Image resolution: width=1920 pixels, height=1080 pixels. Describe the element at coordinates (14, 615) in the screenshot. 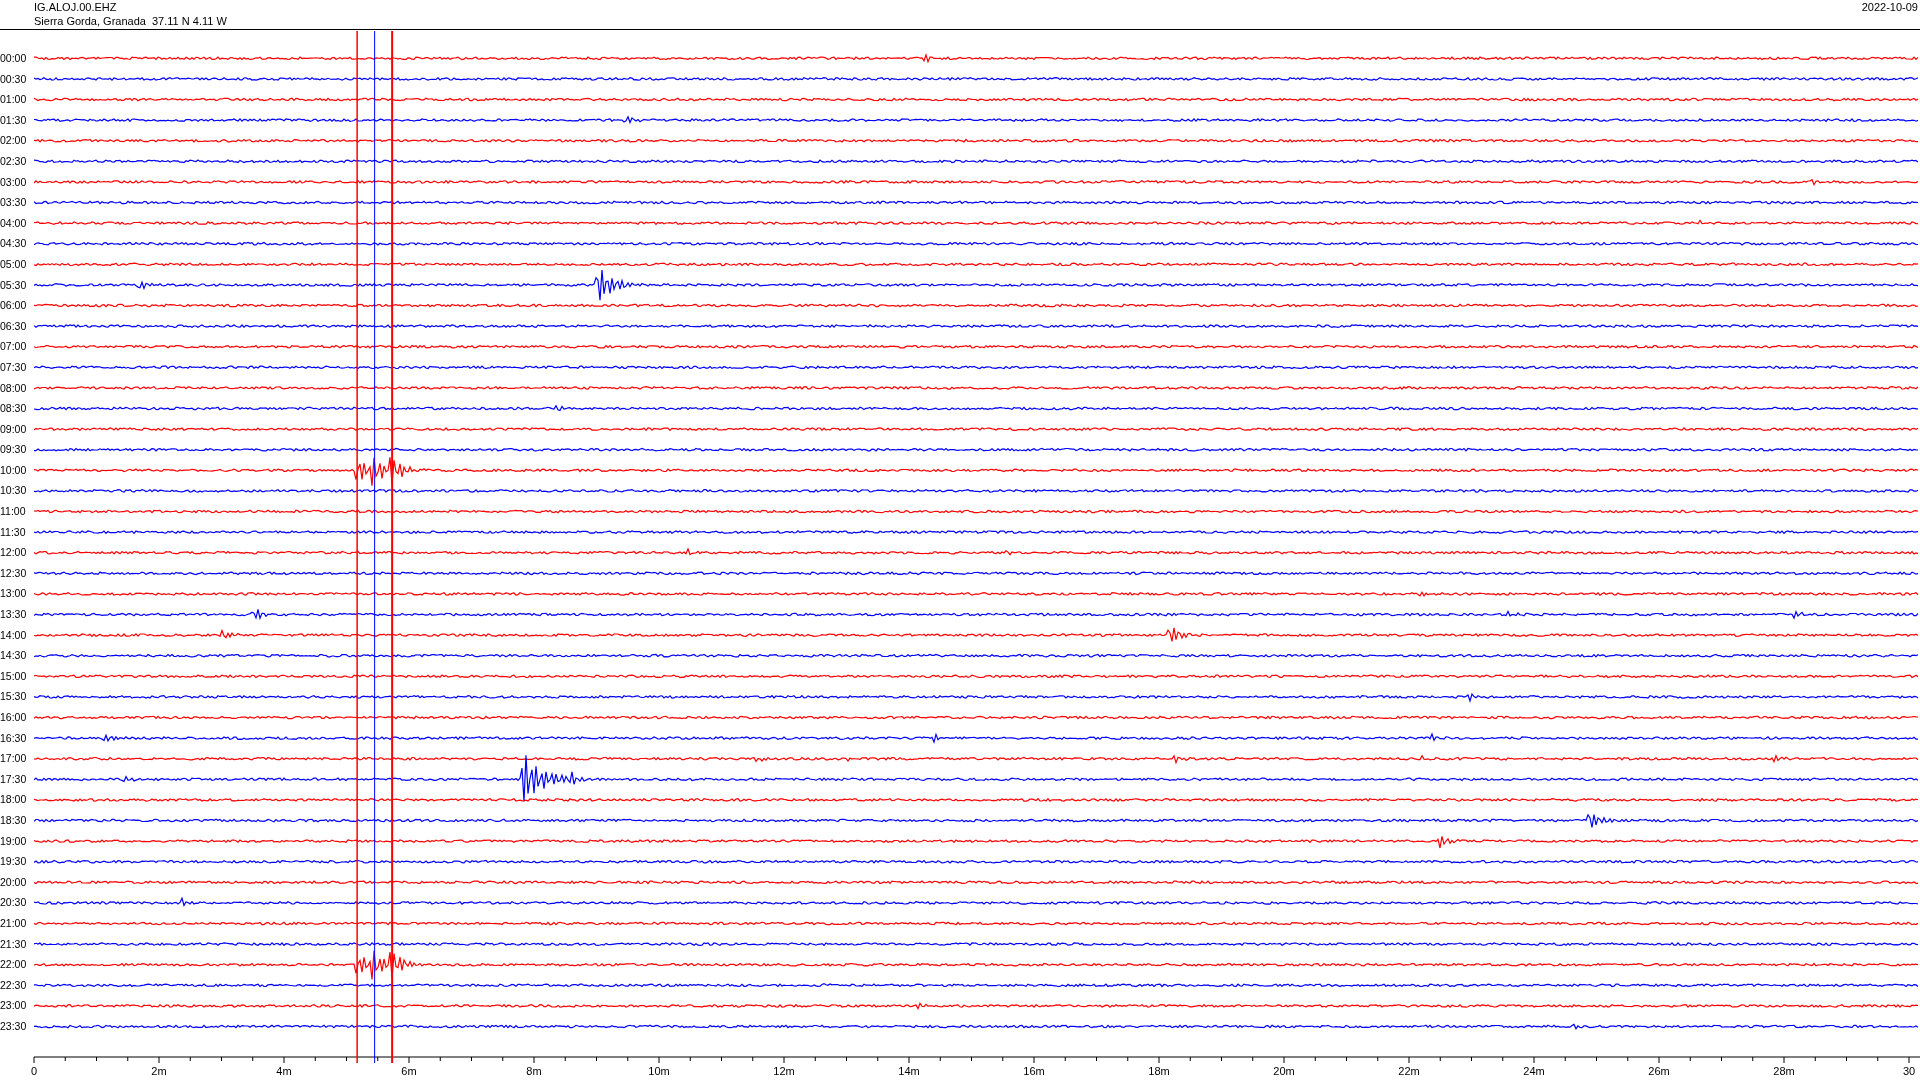

I see `time-label: 13:30` at that location.